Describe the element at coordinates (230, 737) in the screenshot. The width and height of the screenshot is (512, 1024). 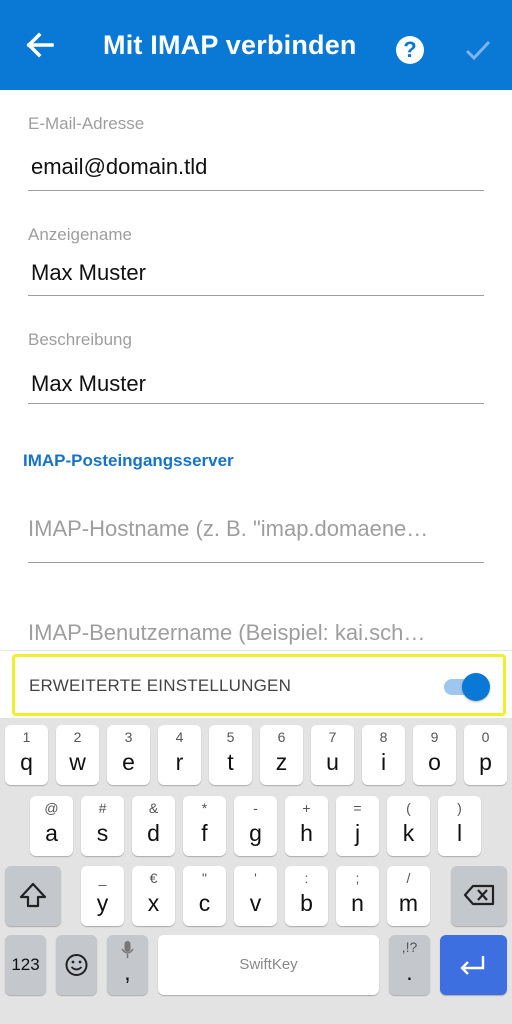
I see `key-hint: 5` at that location.